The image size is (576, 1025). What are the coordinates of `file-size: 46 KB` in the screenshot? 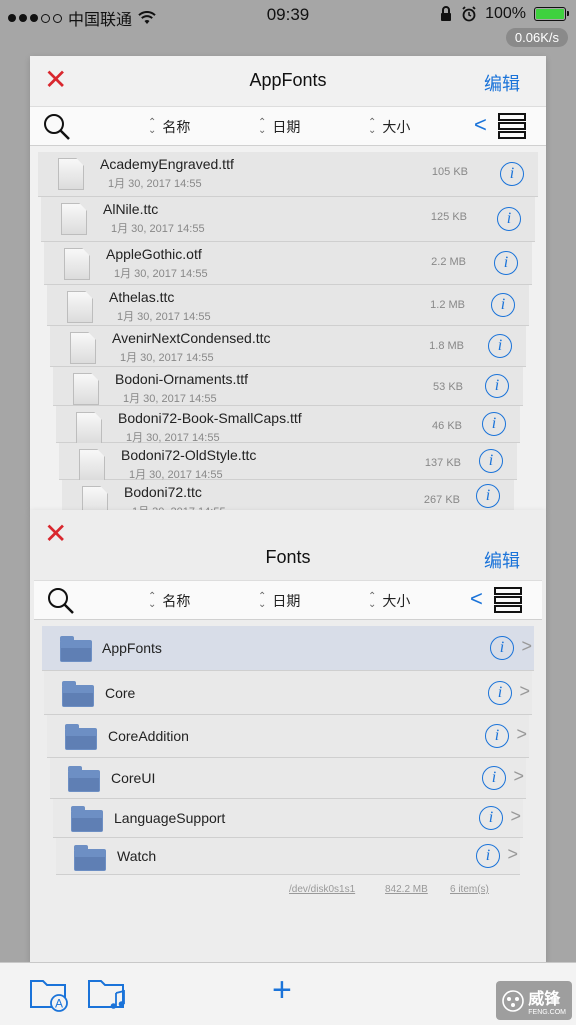 It's located at (447, 426).